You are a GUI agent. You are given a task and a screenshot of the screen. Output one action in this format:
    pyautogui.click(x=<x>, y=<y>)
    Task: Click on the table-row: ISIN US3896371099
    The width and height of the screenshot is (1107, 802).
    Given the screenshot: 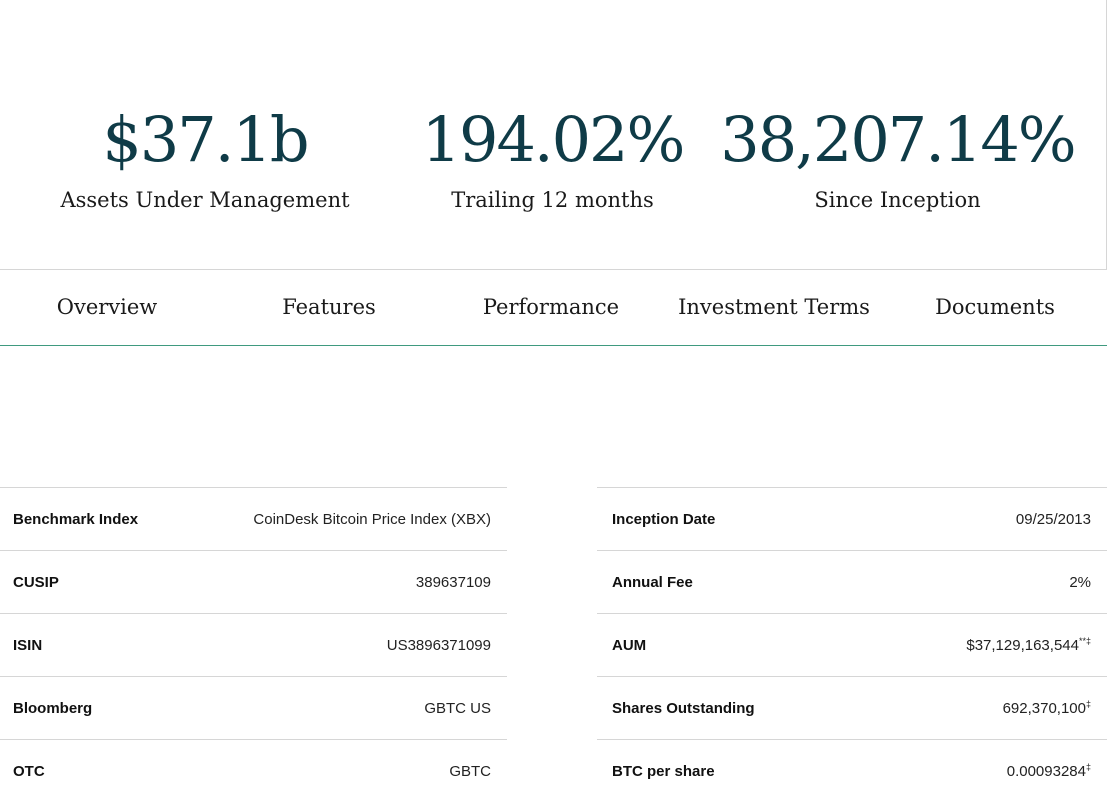 What is the action you would take?
    pyautogui.click(x=253, y=644)
    